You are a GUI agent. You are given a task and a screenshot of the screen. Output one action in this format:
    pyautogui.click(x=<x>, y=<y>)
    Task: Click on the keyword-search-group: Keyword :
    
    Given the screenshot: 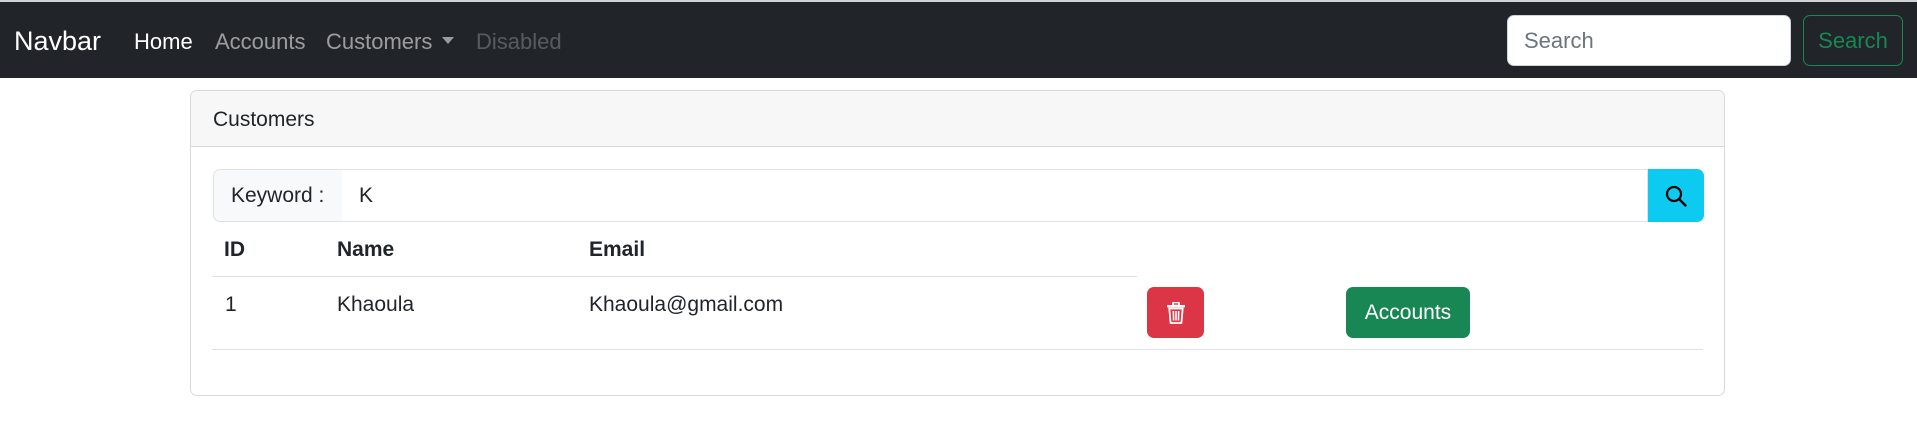 What is the action you would take?
    pyautogui.click(x=958, y=195)
    